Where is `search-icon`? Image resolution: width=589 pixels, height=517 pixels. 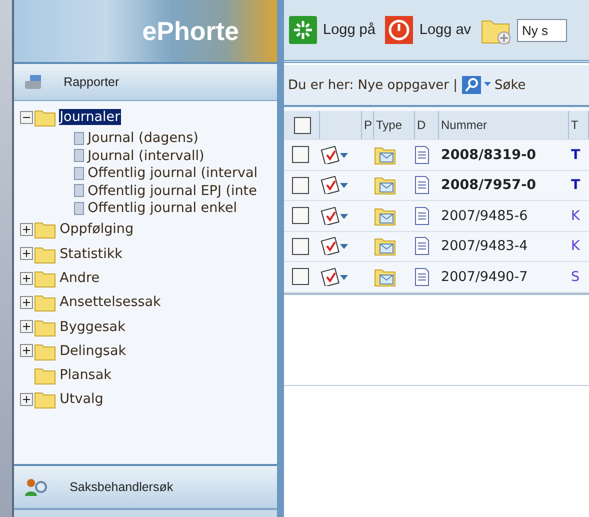 search-icon is located at coordinates (477, 85).